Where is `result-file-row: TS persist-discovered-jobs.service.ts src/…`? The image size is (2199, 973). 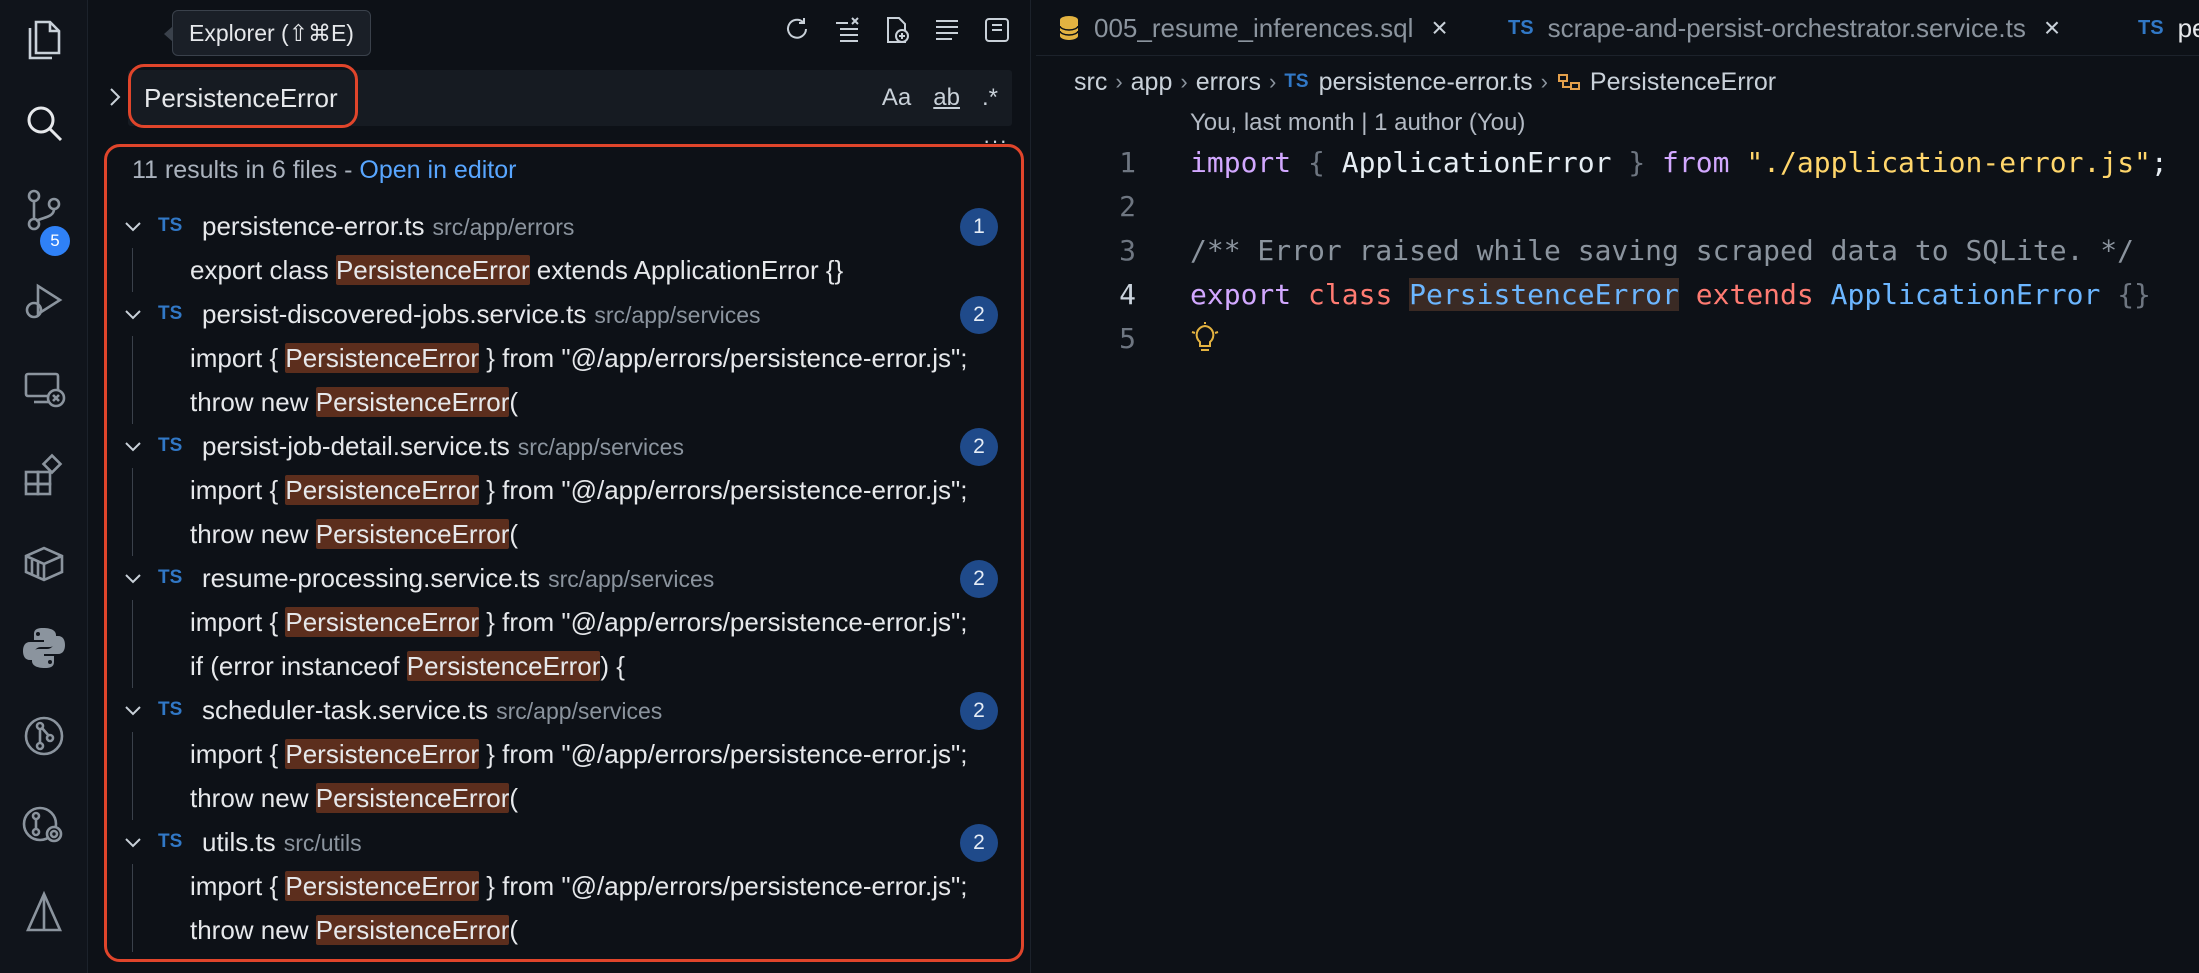
result-file-row: TS persist-discovered-jobs.service.ts src/… is located at coordinates (559, 314).